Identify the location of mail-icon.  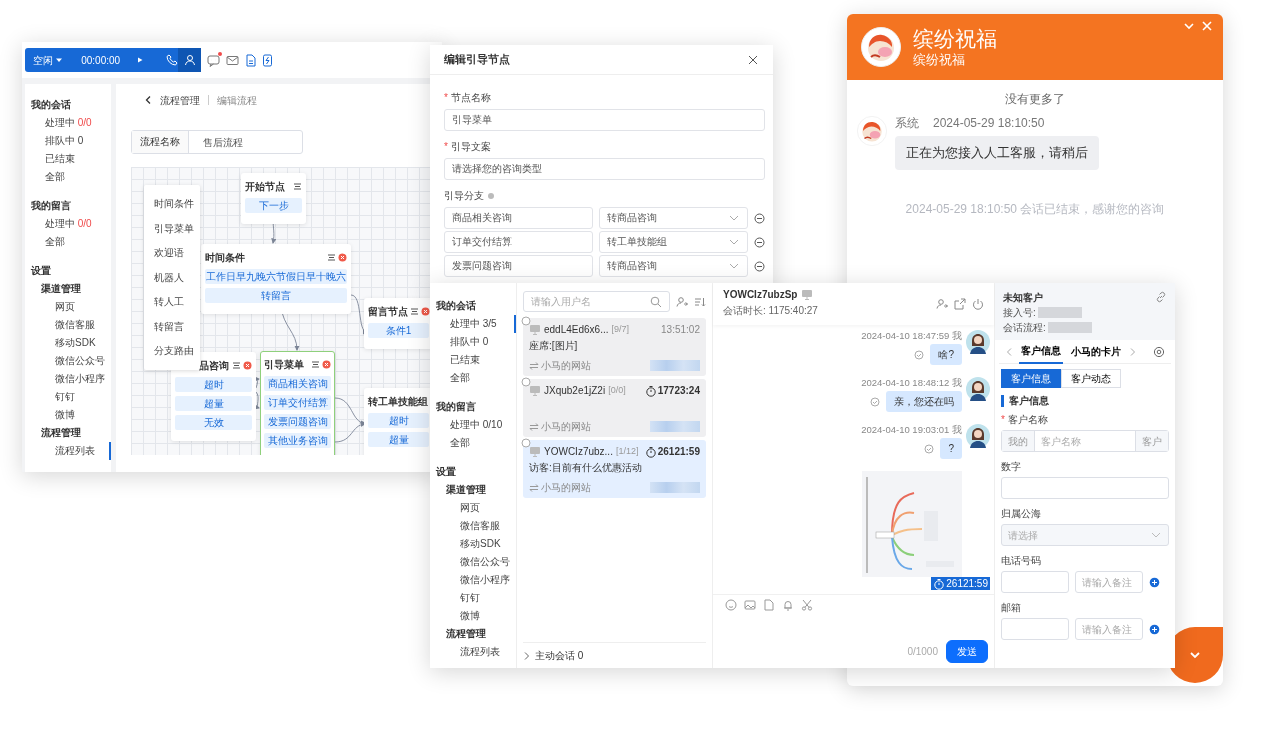
(232, 60).